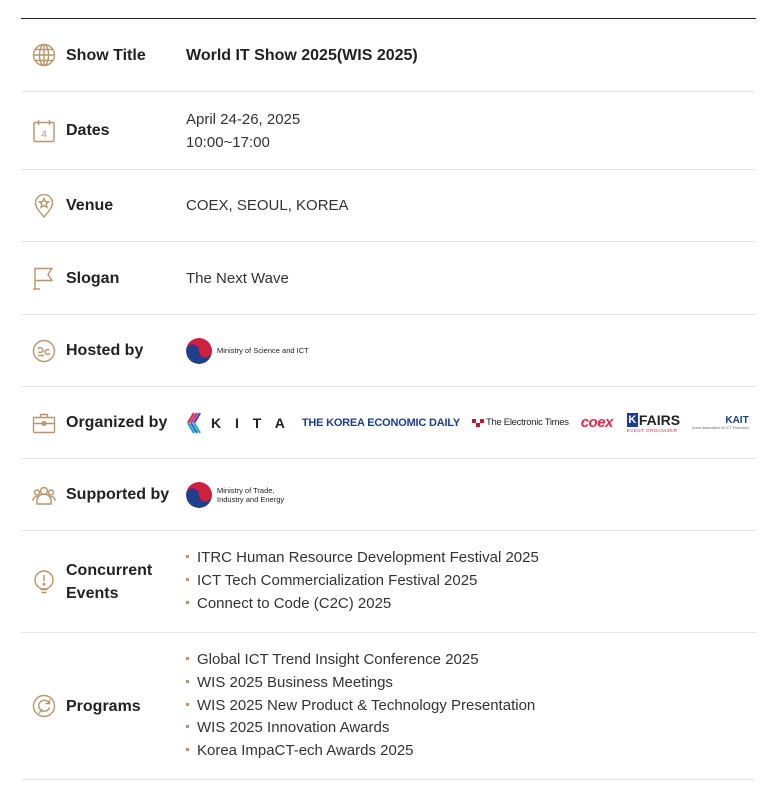 This screenshot has width=770, height=798. I want to click on korea-economic-daily-logo: THE KOREA ECONOMIC DAILY, so click(380, 422).